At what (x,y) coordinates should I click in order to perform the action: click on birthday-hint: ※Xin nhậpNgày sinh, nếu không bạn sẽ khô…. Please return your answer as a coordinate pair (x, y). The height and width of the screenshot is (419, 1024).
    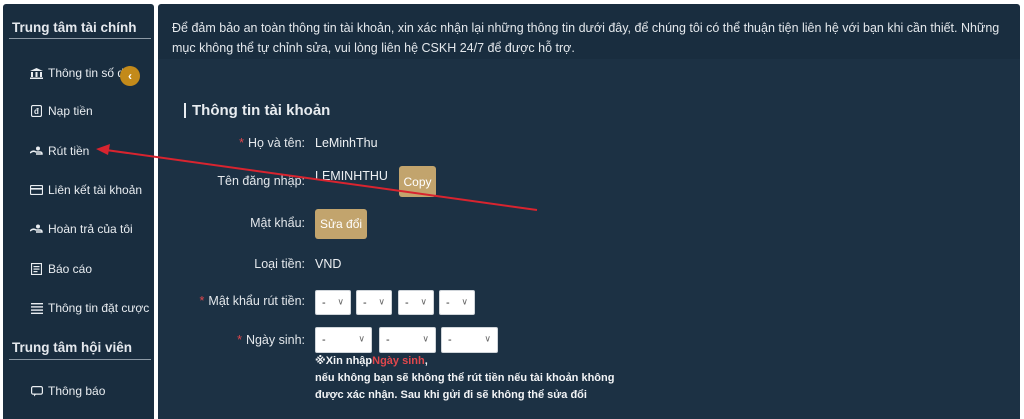
    Looking at the image, I should click on (465, 378).